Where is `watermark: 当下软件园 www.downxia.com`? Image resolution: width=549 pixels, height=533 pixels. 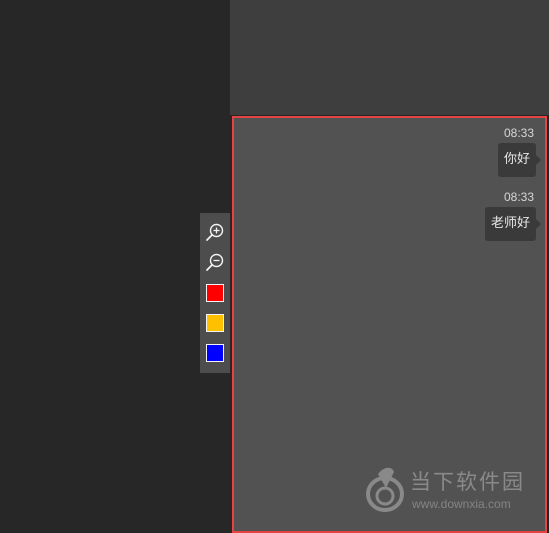
watermark: 当下软件园 www.downxia.com is located at coordinates (450, 490).